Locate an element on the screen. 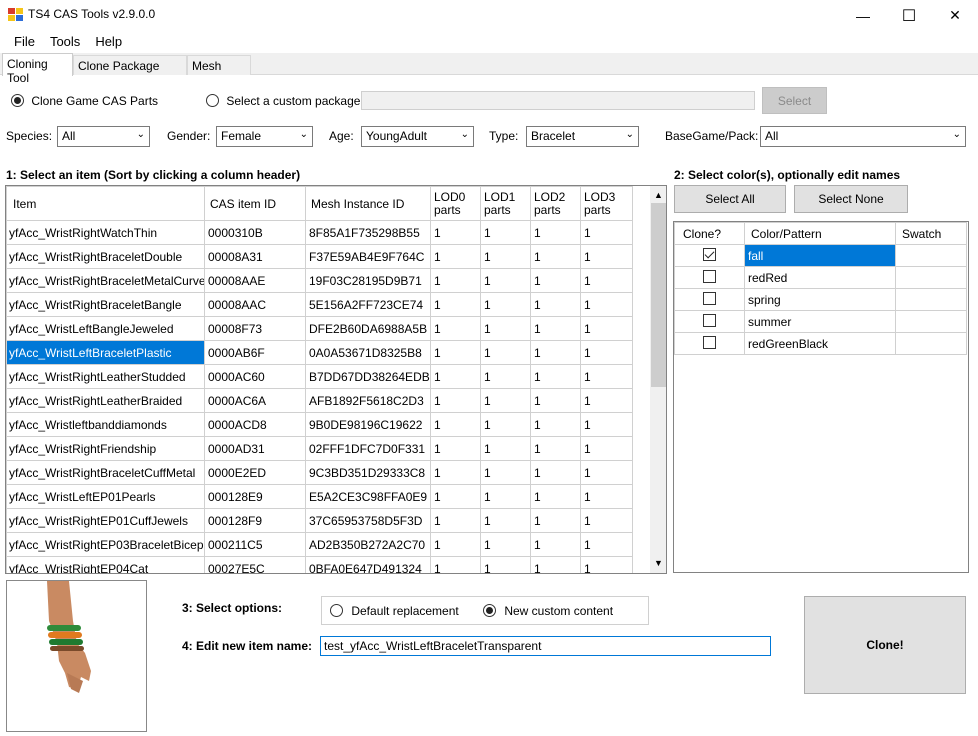  gender-dropdown: Female ⌄ is located at coordinates (264, 136).